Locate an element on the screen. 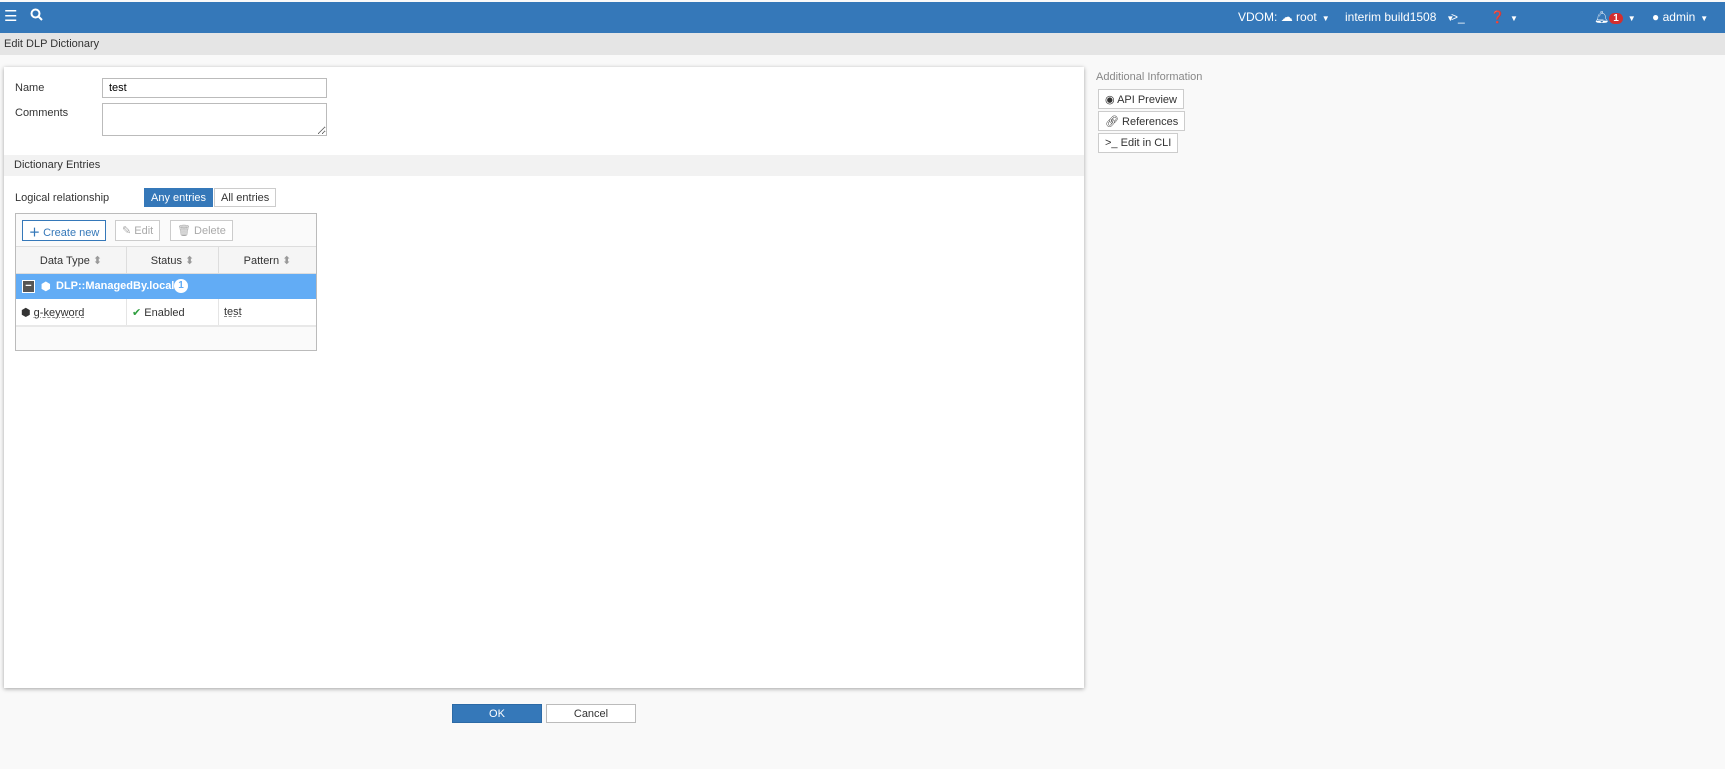  column-data-type: Data Type ⬍ is located at coordinates (71, 260).